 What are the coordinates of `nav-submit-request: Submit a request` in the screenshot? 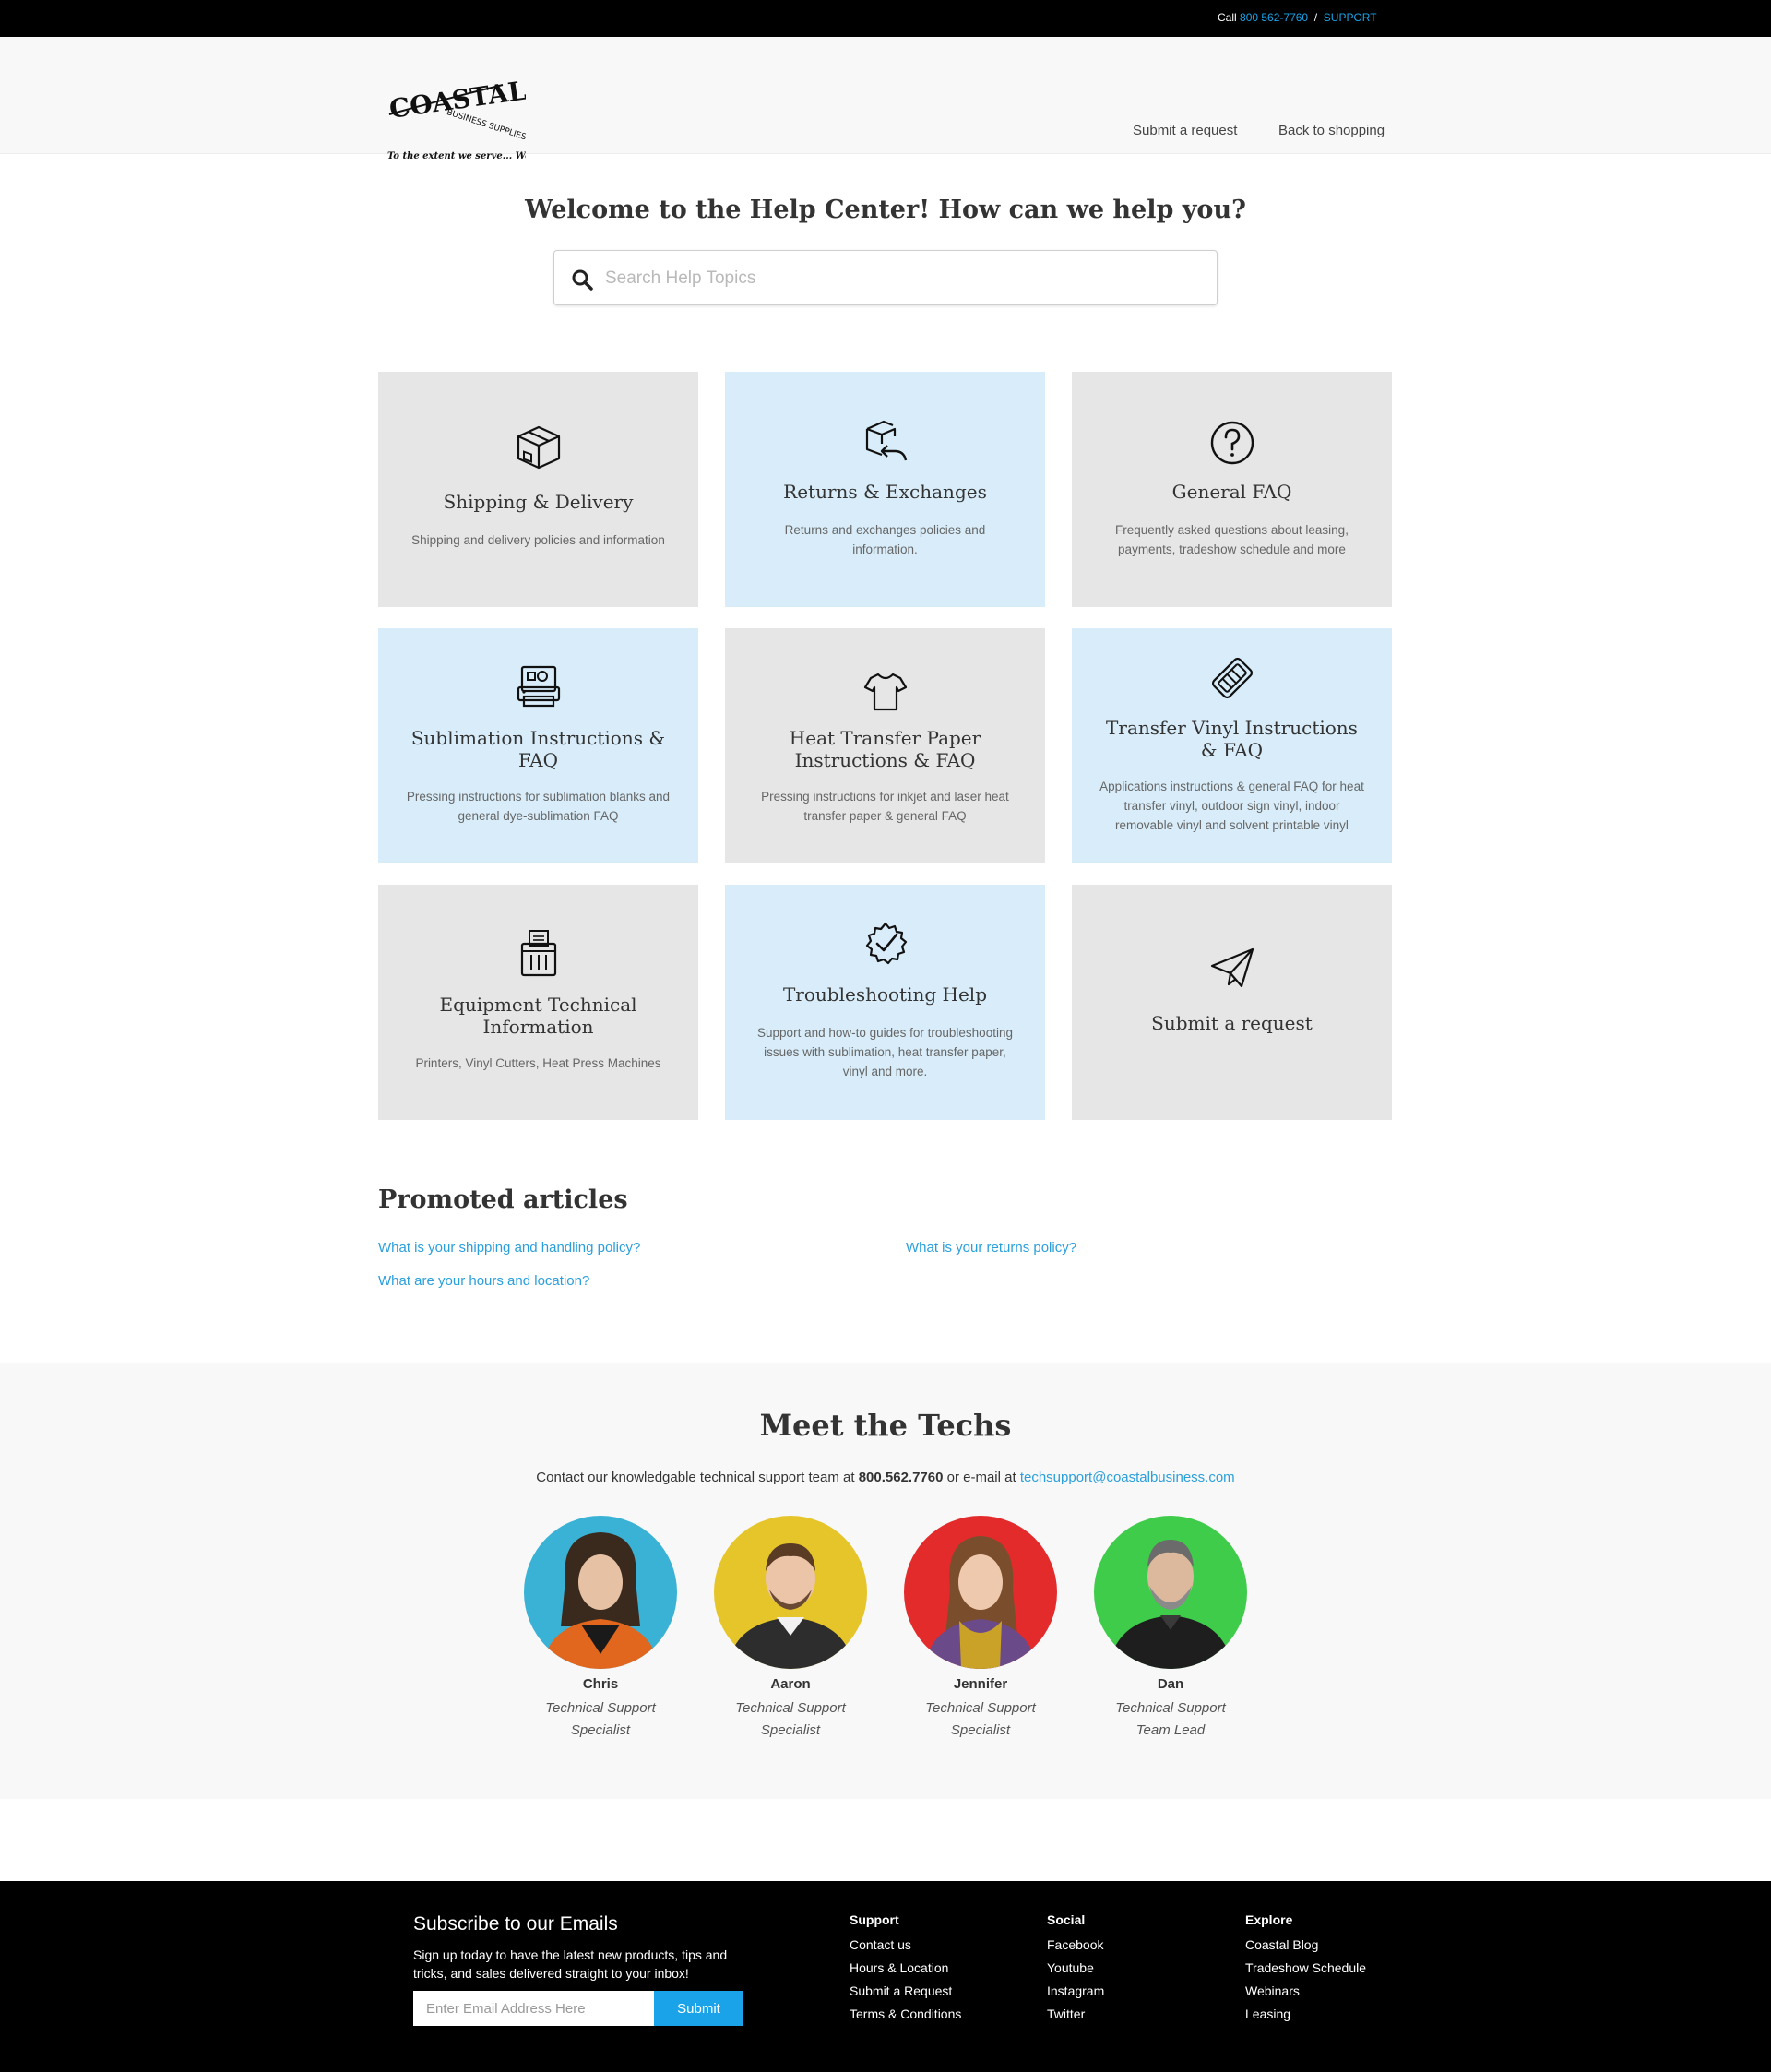 It's located at (1185, 131).